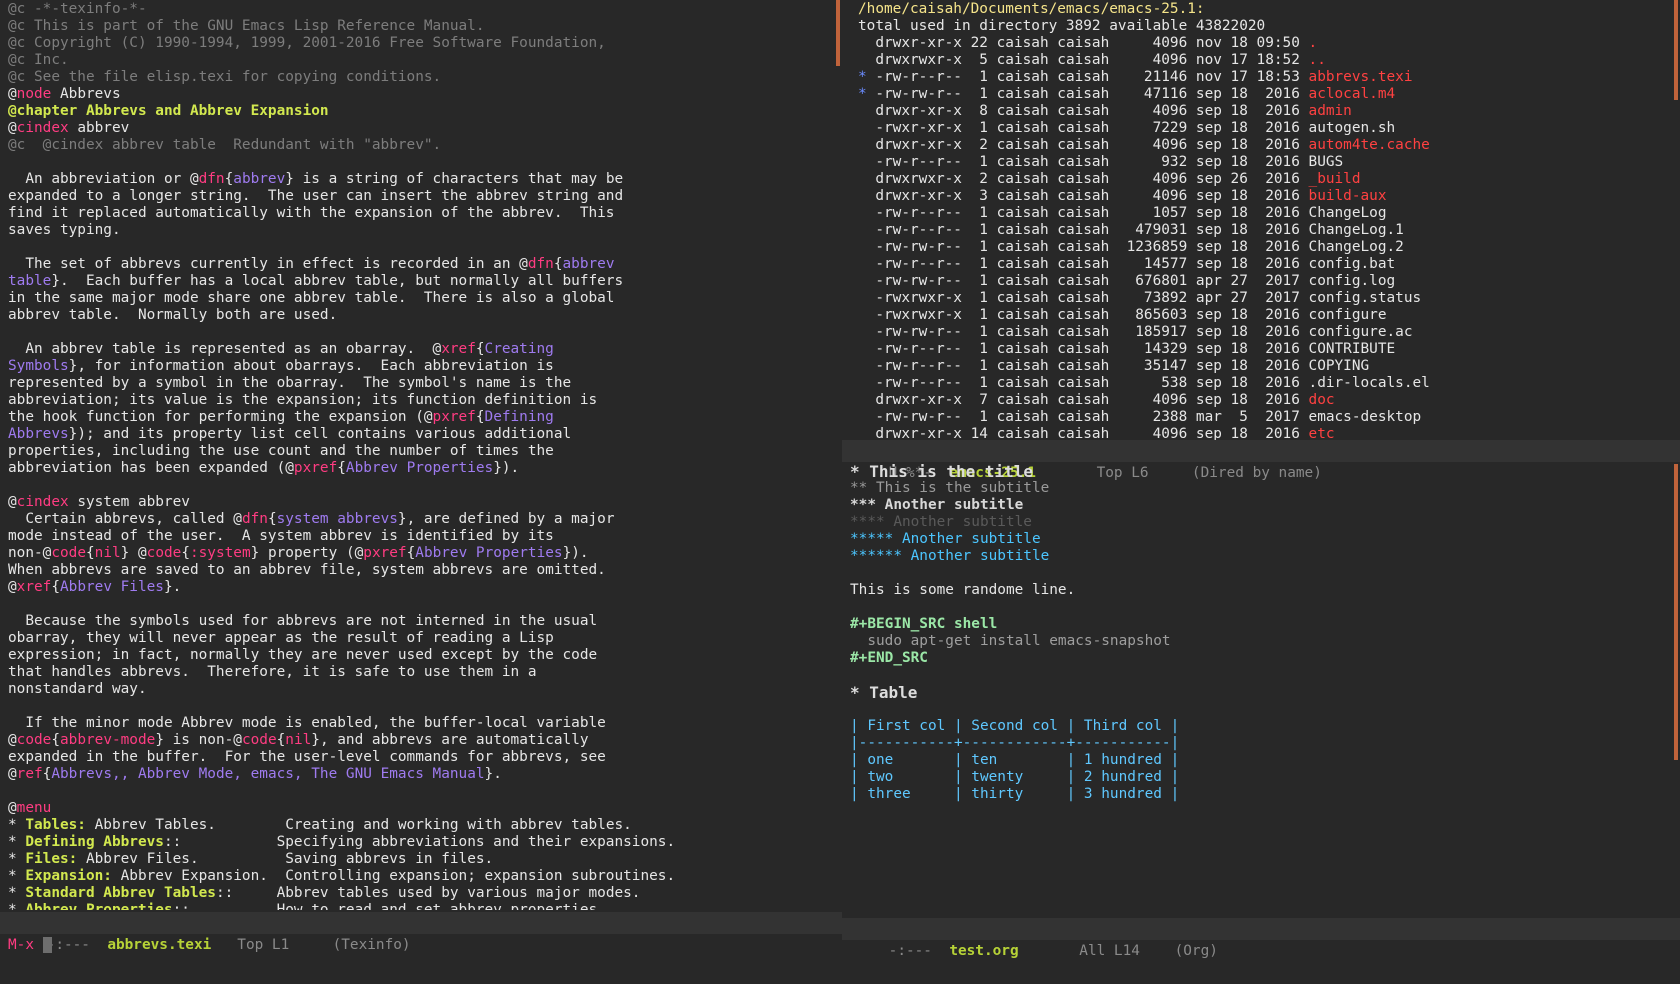 The width and height of the screenshot is (1680, 984). Describe the element at coordinates (38, 434) in the screenshot. I see `text-segment: Abbrevs` at that location.